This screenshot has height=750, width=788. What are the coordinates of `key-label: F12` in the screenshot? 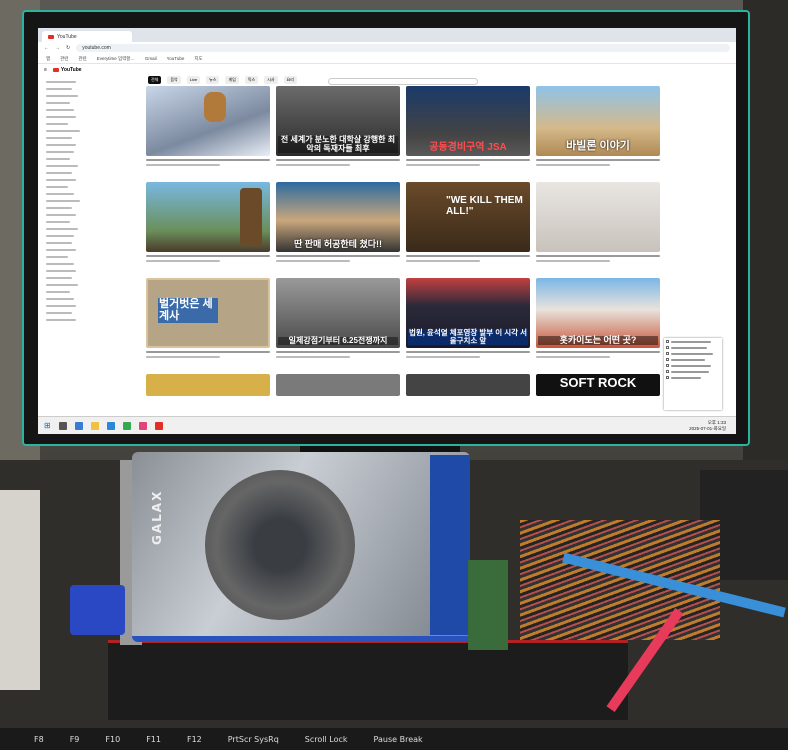 It's located at (194, 739).